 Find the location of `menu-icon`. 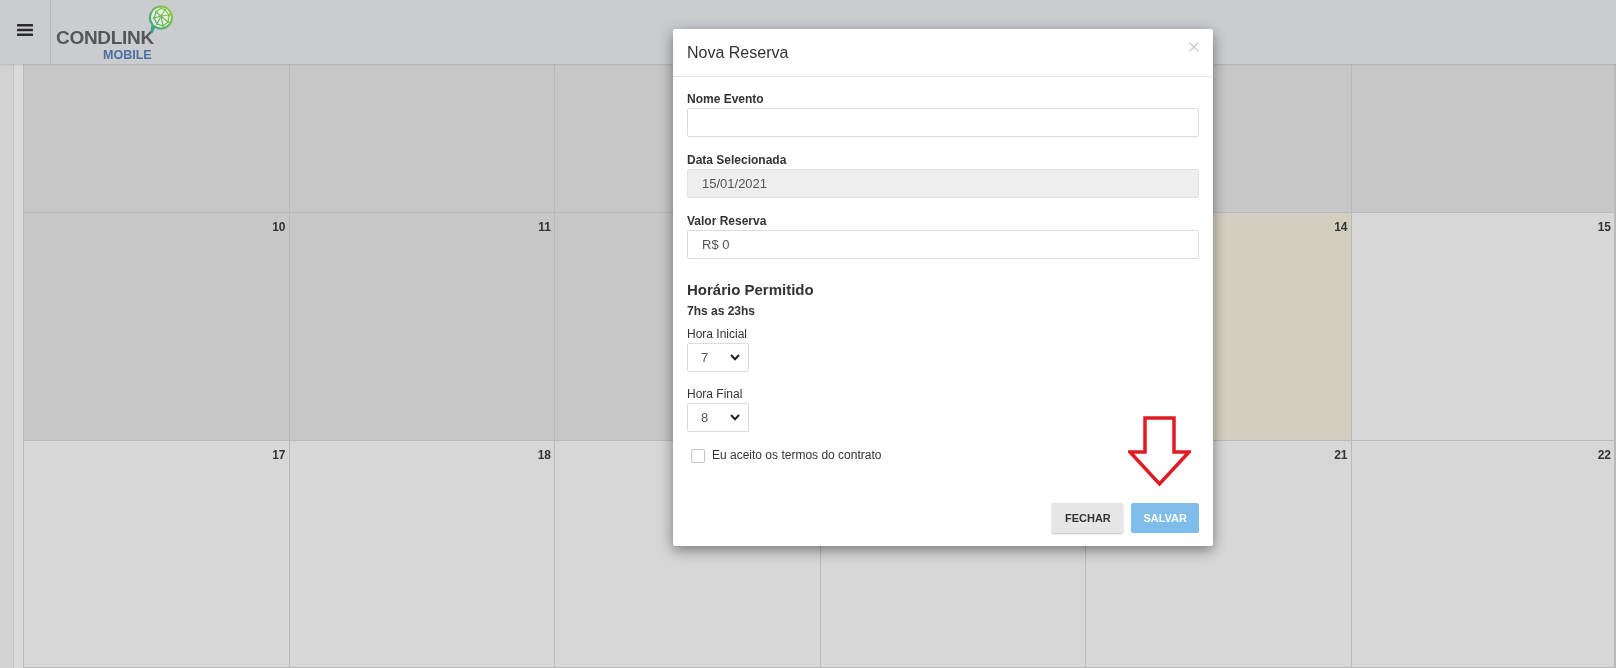

menu-icon is located at coordinates (25, 30).